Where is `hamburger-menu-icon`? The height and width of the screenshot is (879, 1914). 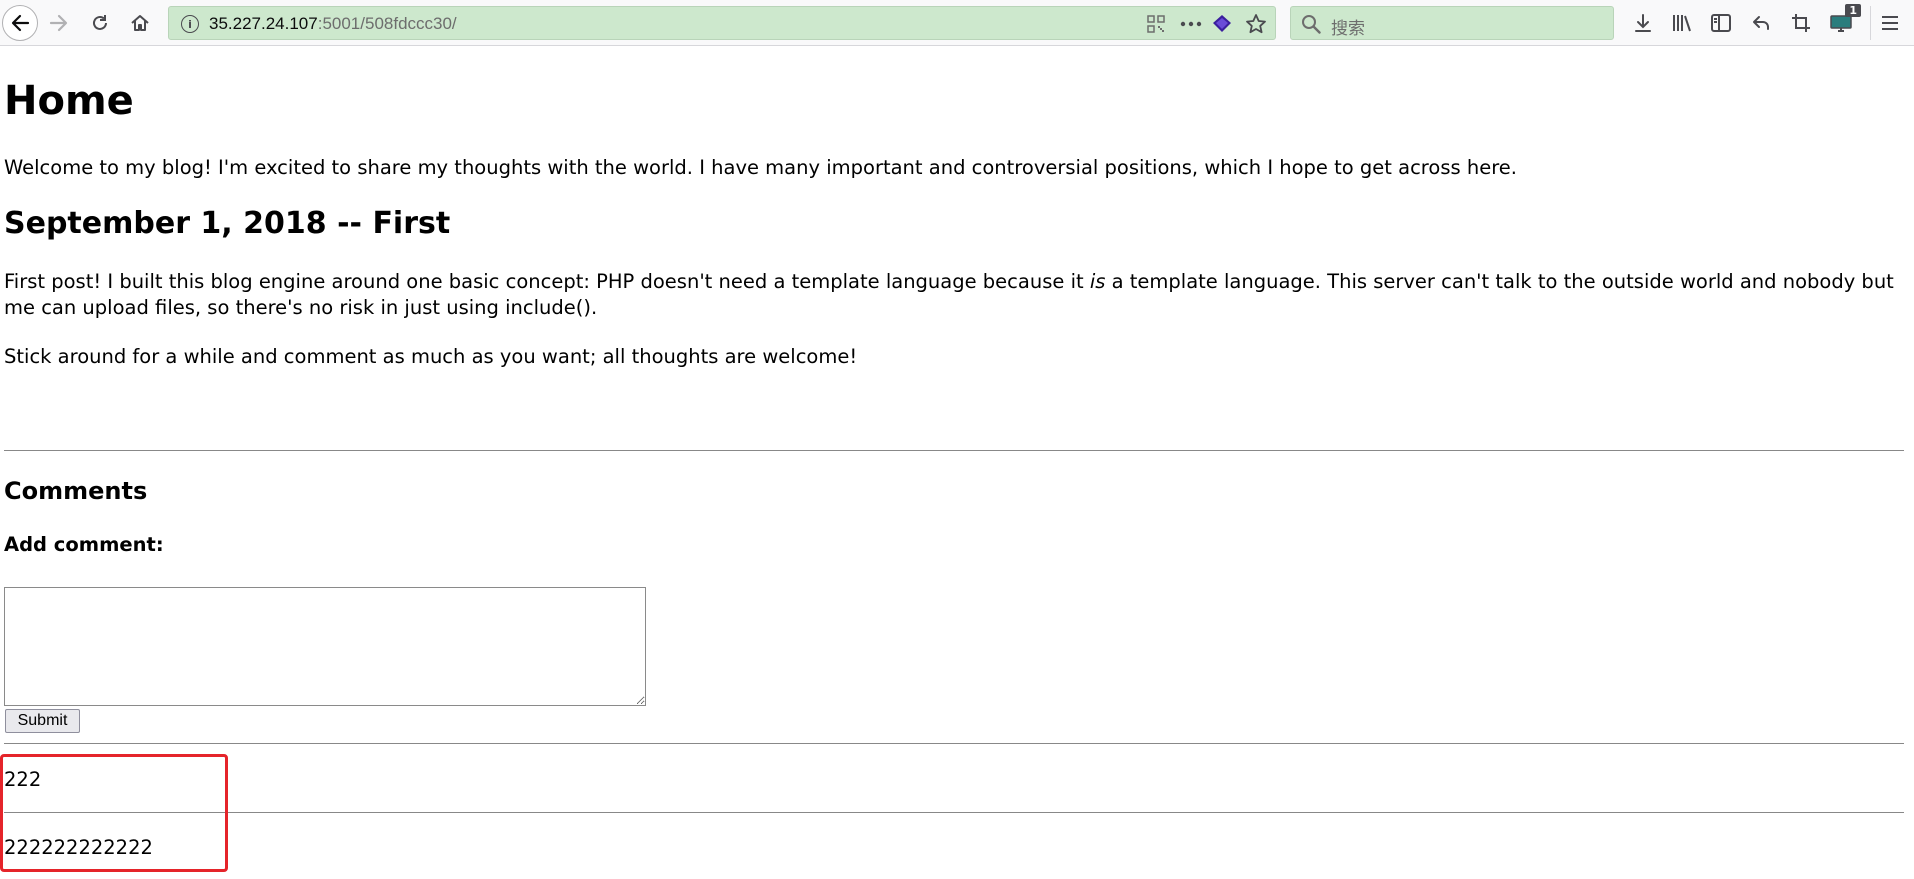
hamburger-menu-icon is located at coordinates (1890, 23).